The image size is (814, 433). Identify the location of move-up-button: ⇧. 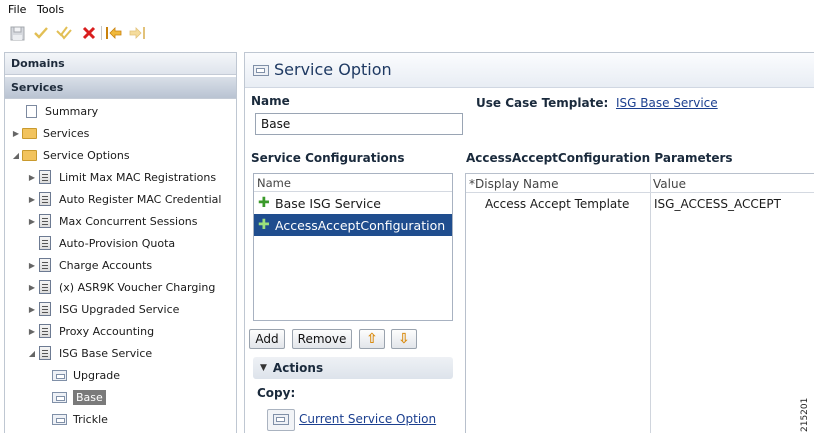
(372, 339).